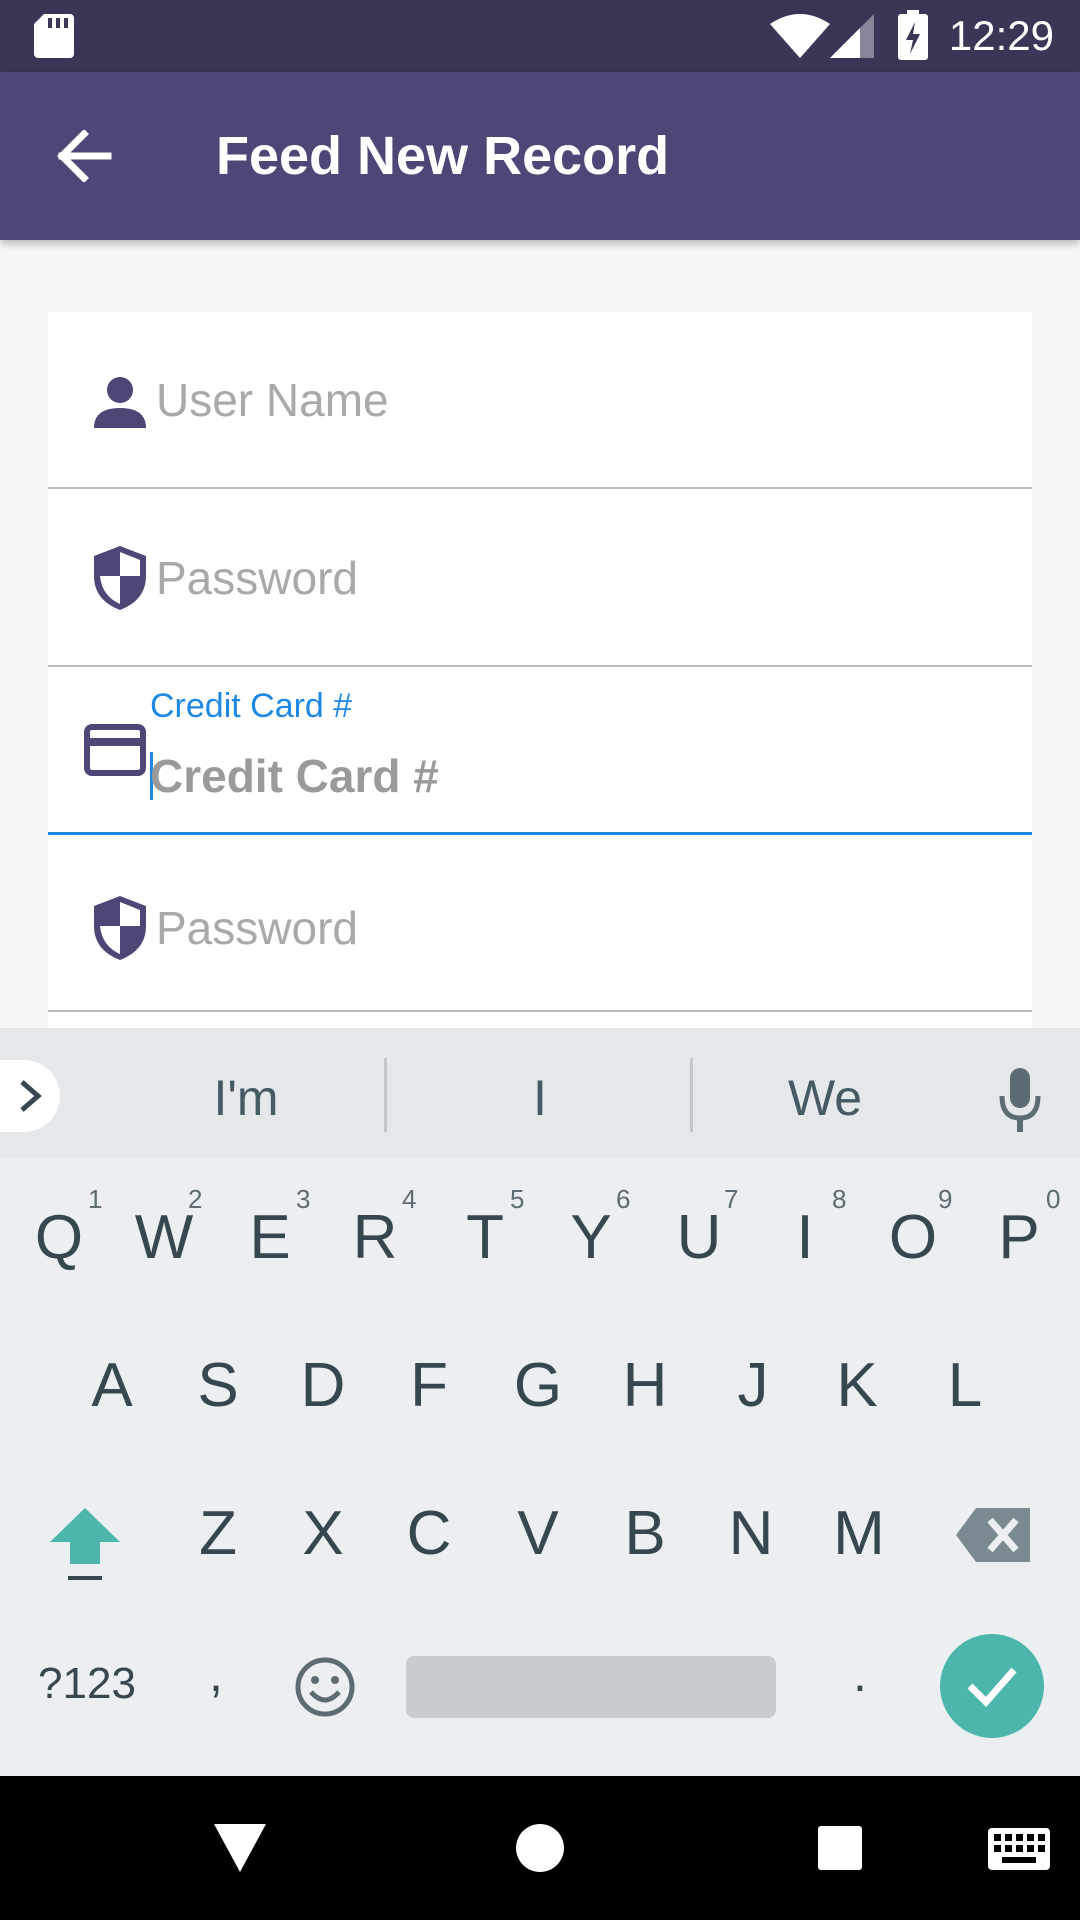 The width and height of the screenshot is (1080, 1920). I want to click on navigation-bar, so click(540, 1848).